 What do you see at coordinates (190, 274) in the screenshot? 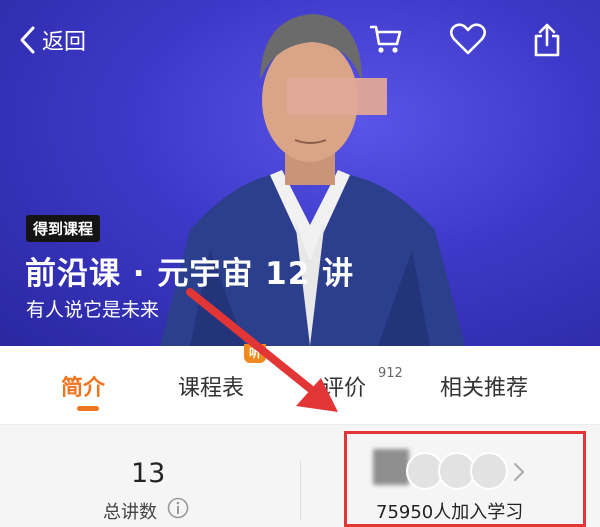
I see `course-title: 前沿课 · 元宇宙 12 讲` at bounding box center [190, 274].